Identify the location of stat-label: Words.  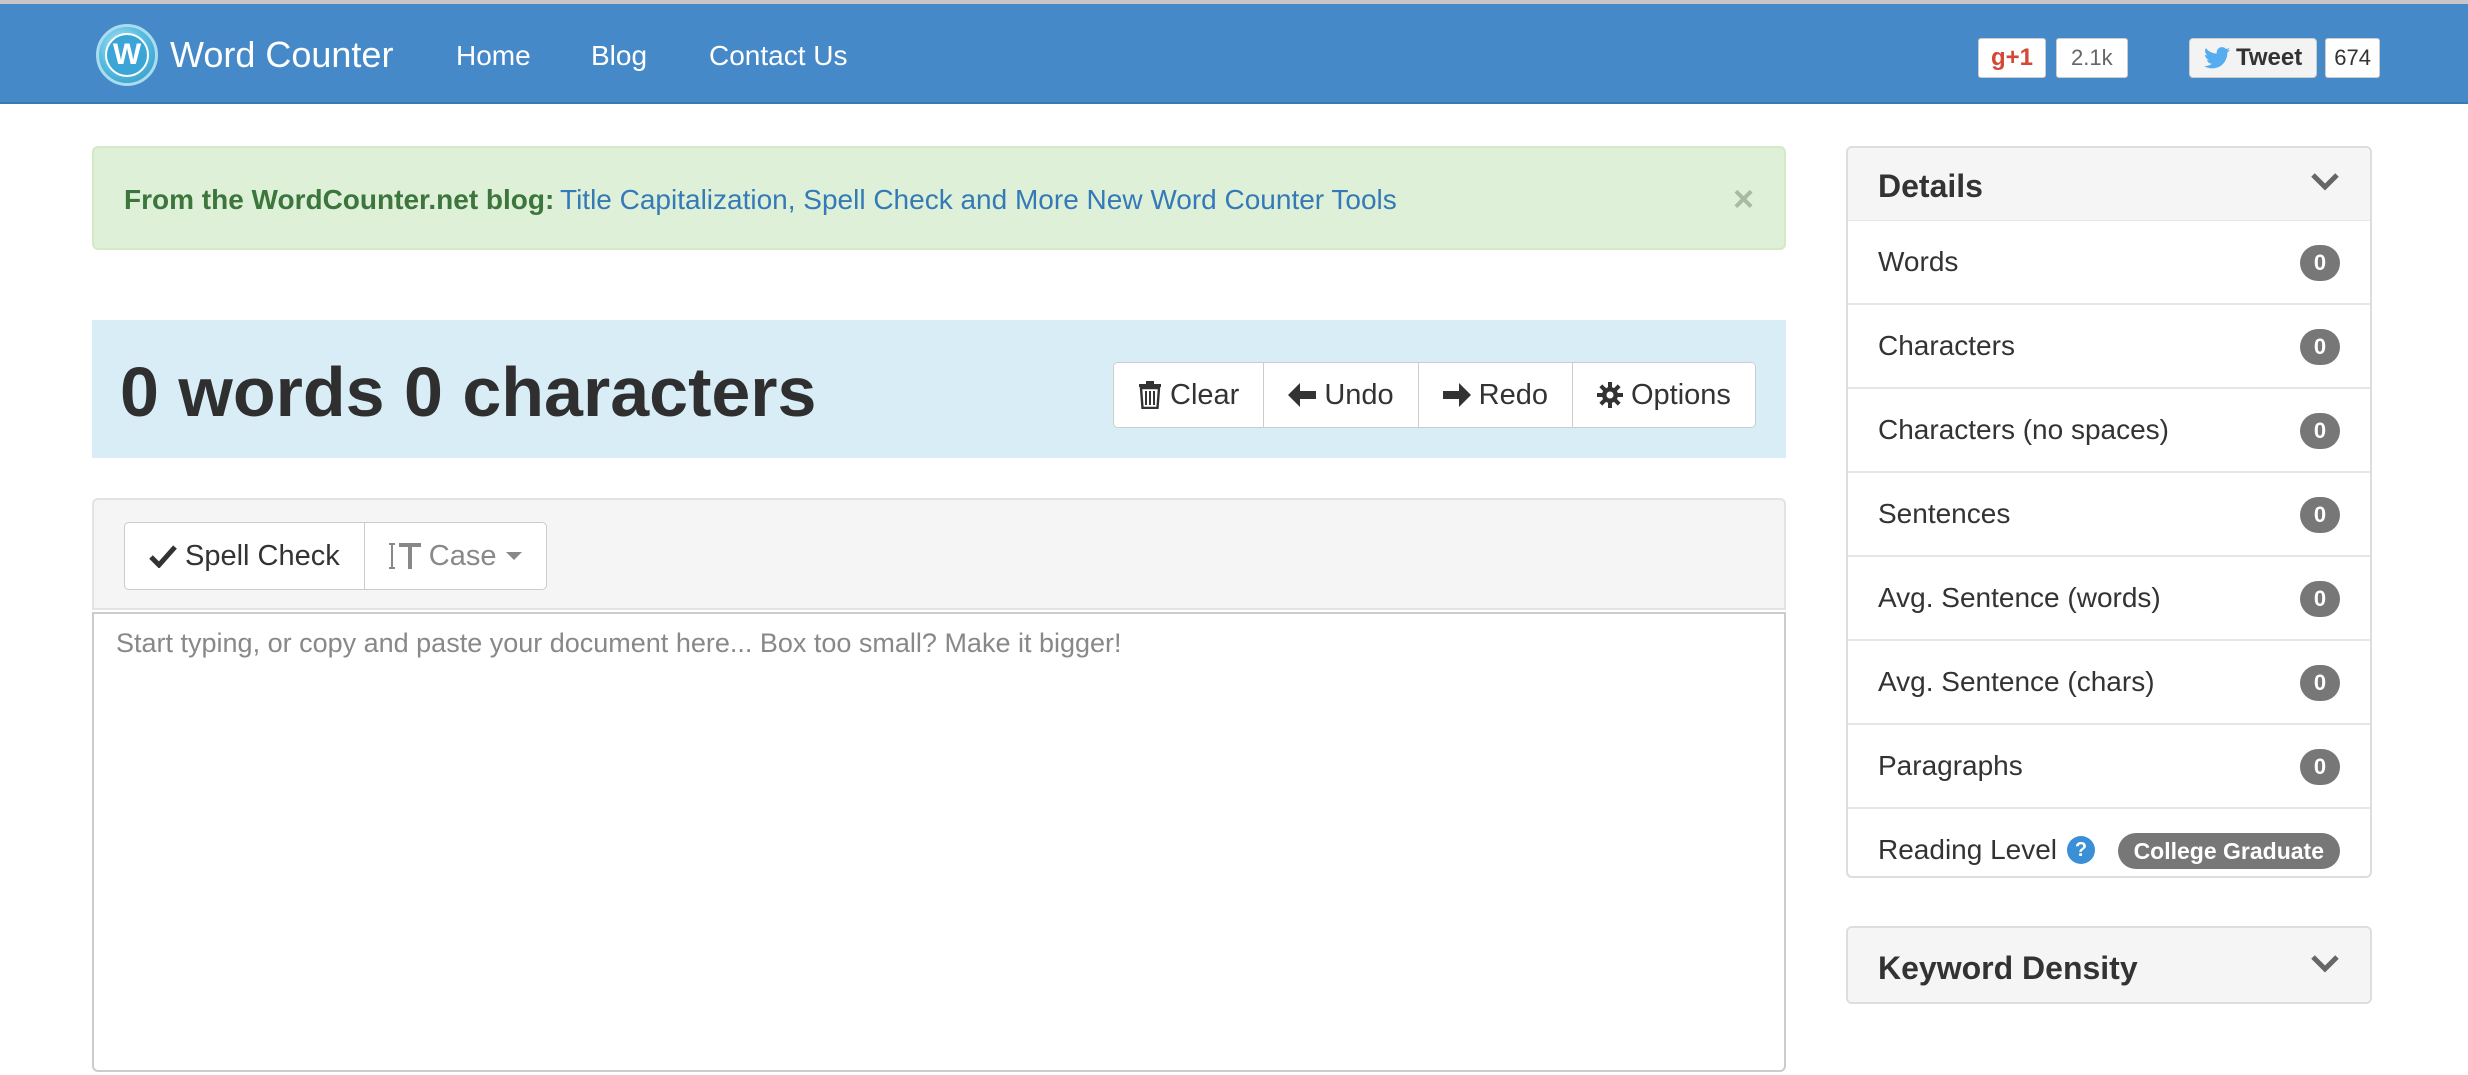
(1918, 261).